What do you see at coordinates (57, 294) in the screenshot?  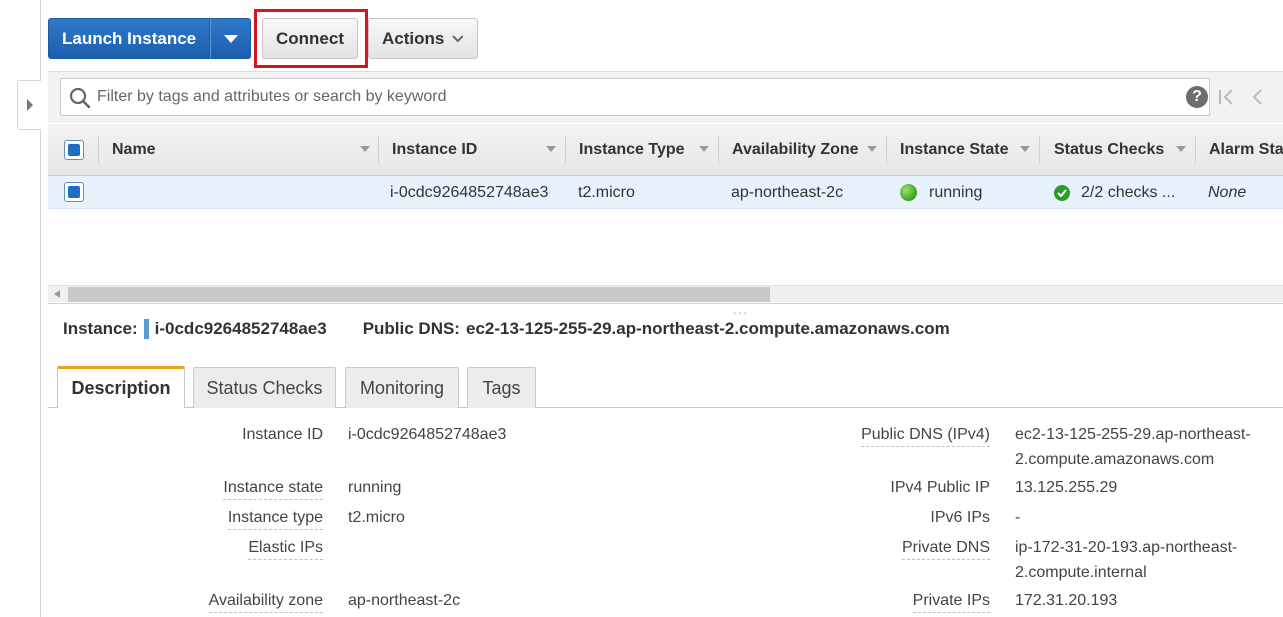 I see `scroll-left-icon` at bounding box center [57, 294].